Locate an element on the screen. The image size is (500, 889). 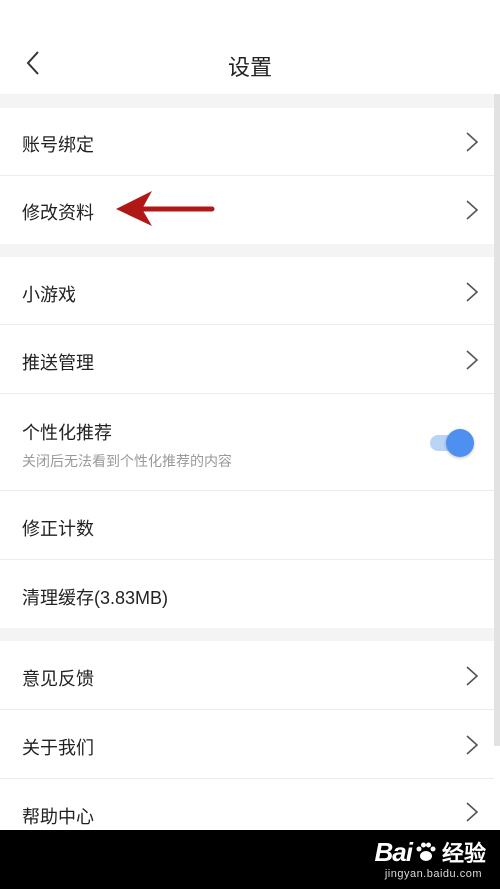
paw-icon is located at coordinates (426, 851).